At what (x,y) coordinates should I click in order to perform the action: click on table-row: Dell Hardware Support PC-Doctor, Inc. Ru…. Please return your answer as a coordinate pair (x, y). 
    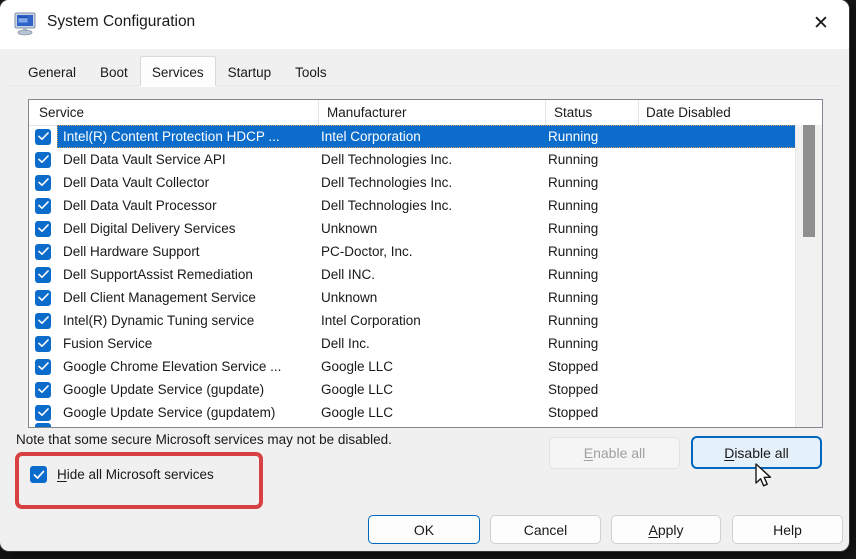
    Looking at the image, I should click on (412, 251).